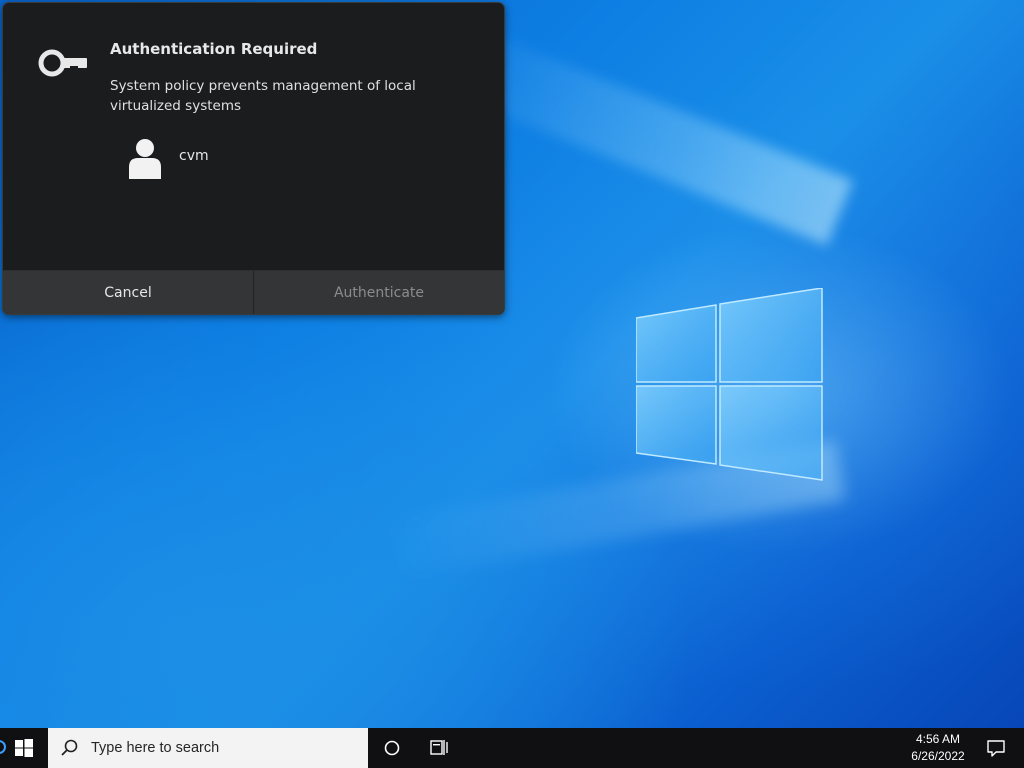  I want to click on user-avatar-icon, so click(145, 159).